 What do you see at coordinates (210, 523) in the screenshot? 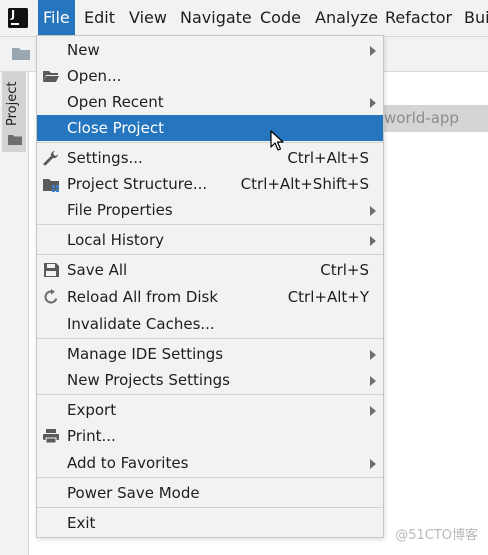
I see `menu-item-exit: Exit` at bounding box center [210, 523].